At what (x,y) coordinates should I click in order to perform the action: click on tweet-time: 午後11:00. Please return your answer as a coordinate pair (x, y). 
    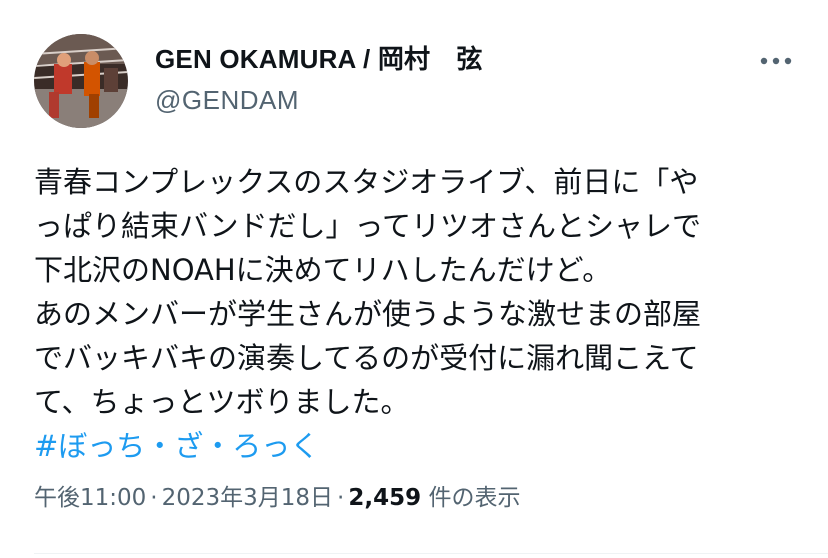
    Looking at the image, I should click on (90, 498).